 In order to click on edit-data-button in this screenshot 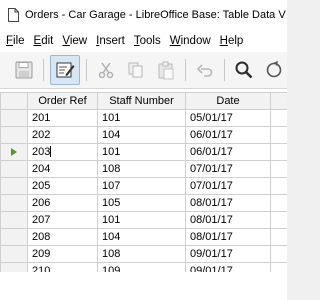, I will do `click(65, 70)`.